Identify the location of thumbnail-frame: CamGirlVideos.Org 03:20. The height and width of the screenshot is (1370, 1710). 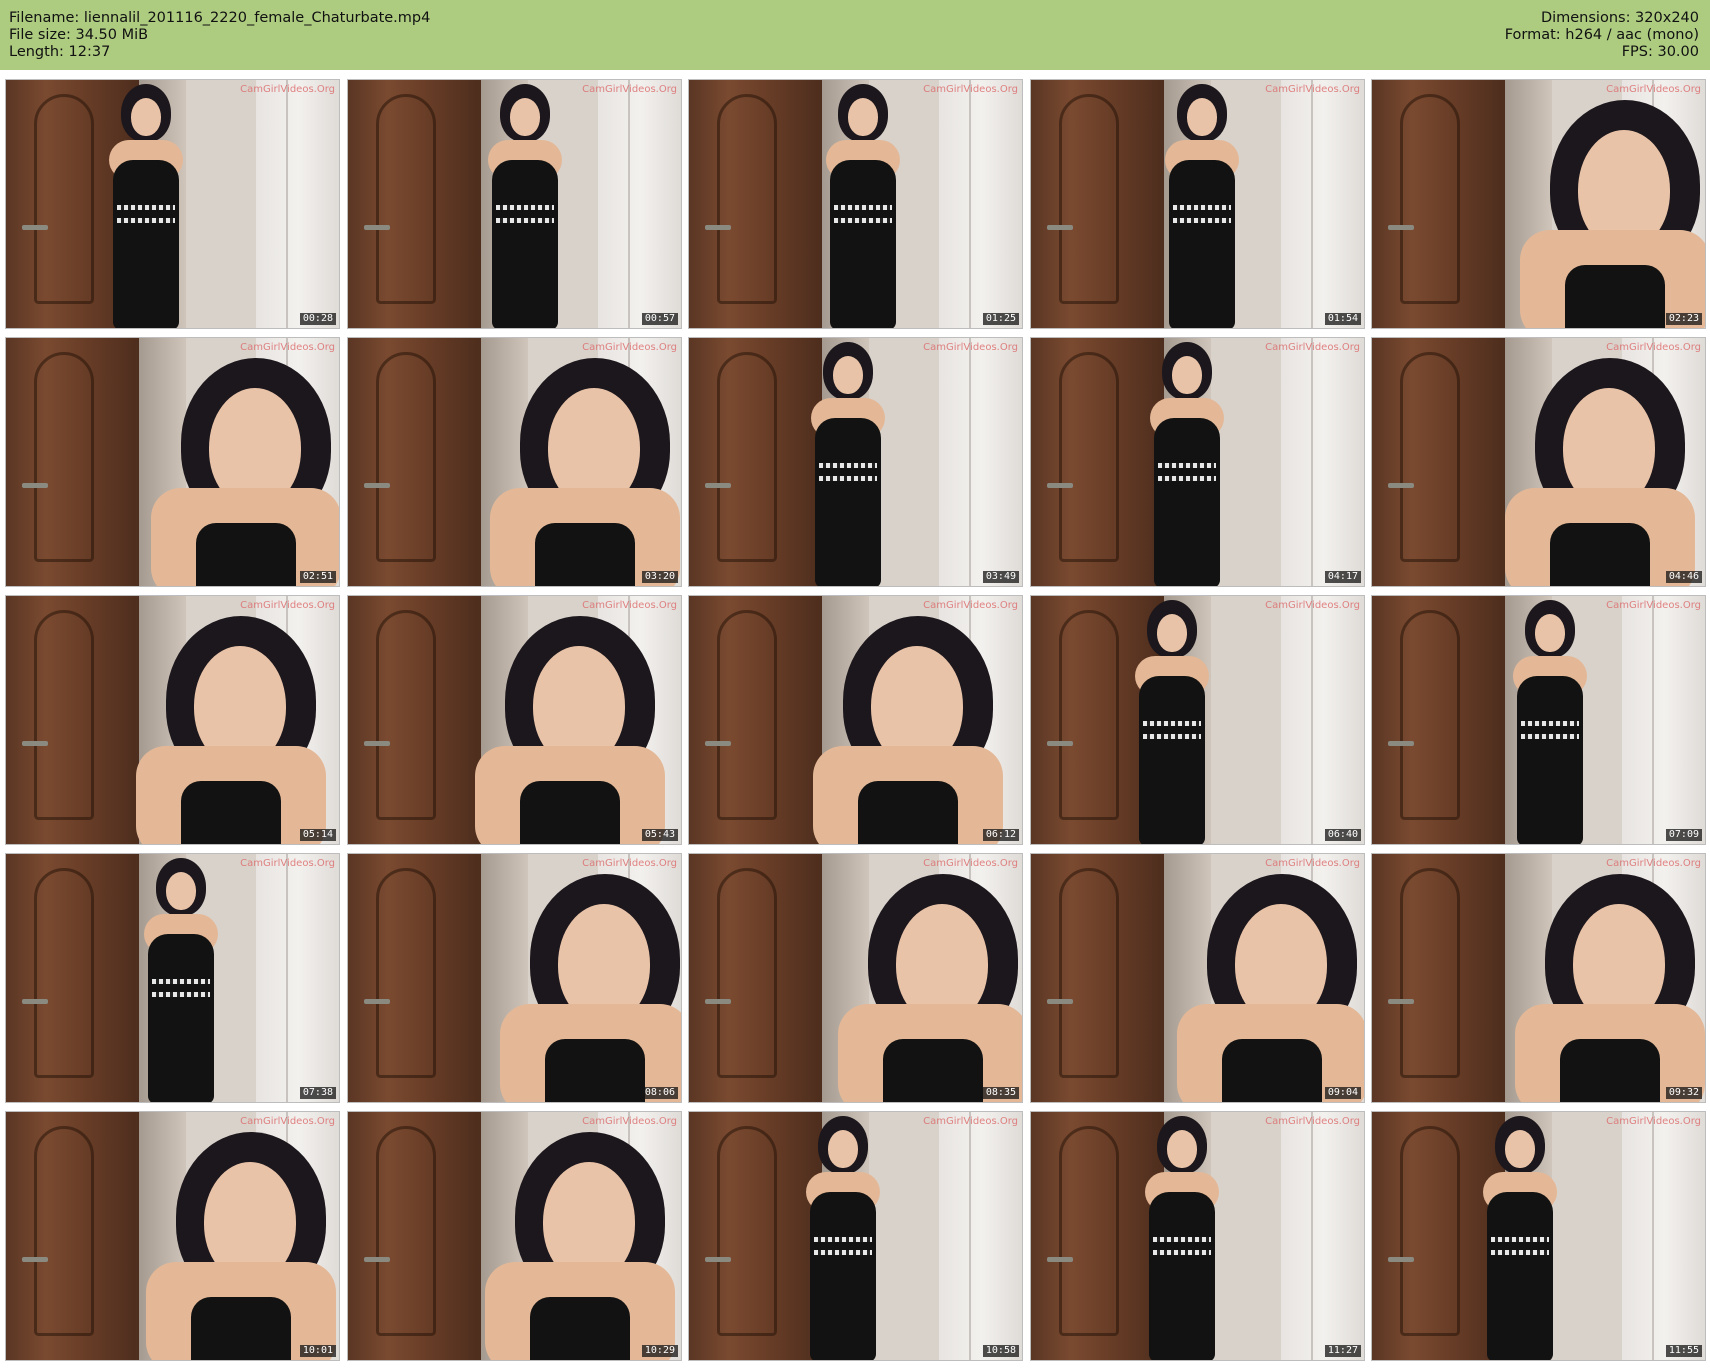
(514, 462).